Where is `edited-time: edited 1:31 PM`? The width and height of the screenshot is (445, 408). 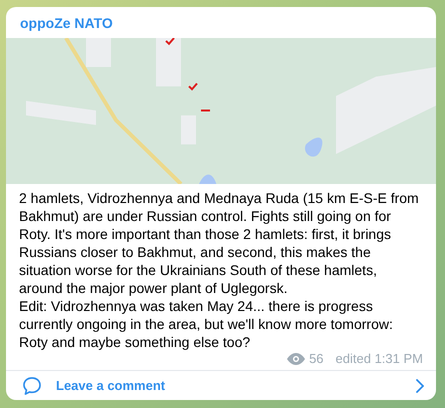 edited-time: edited 1:31 PM is located at coordinates (379, 359).